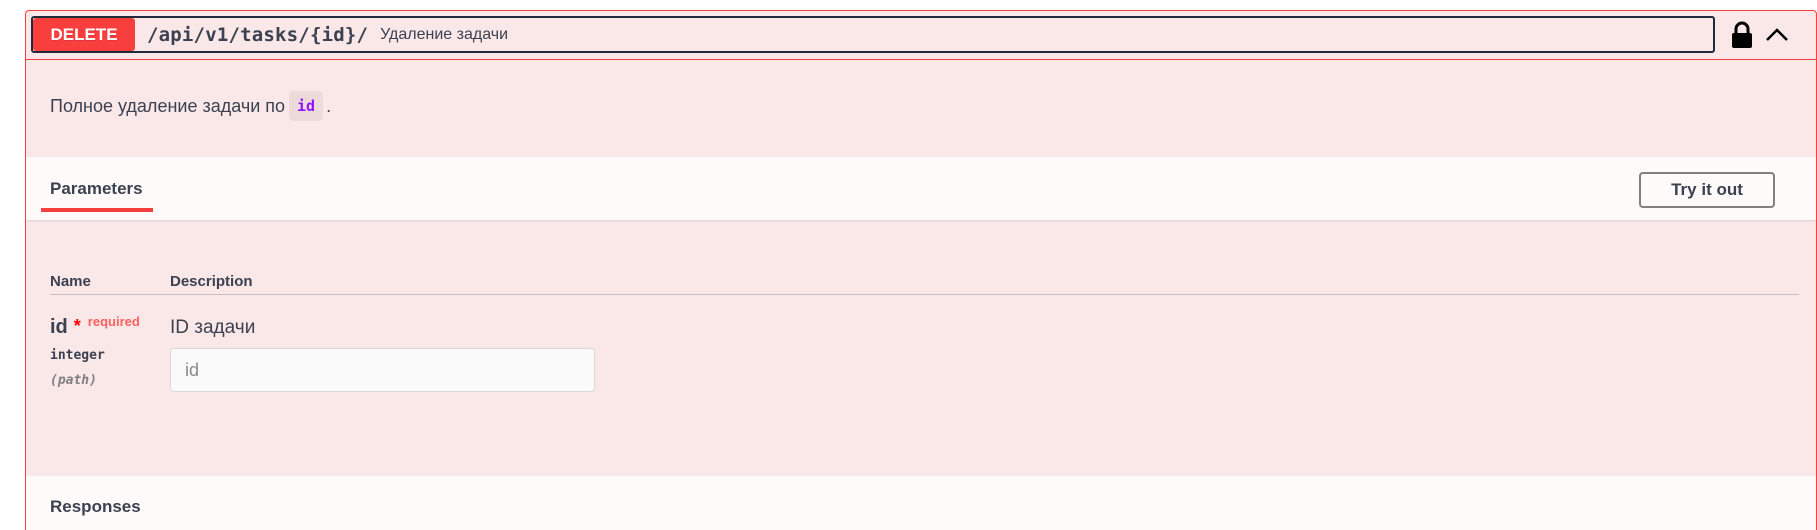 The height and width of the screenshot is (530, 1817). I want to click on column-header-description: Description, so click(211, 281).